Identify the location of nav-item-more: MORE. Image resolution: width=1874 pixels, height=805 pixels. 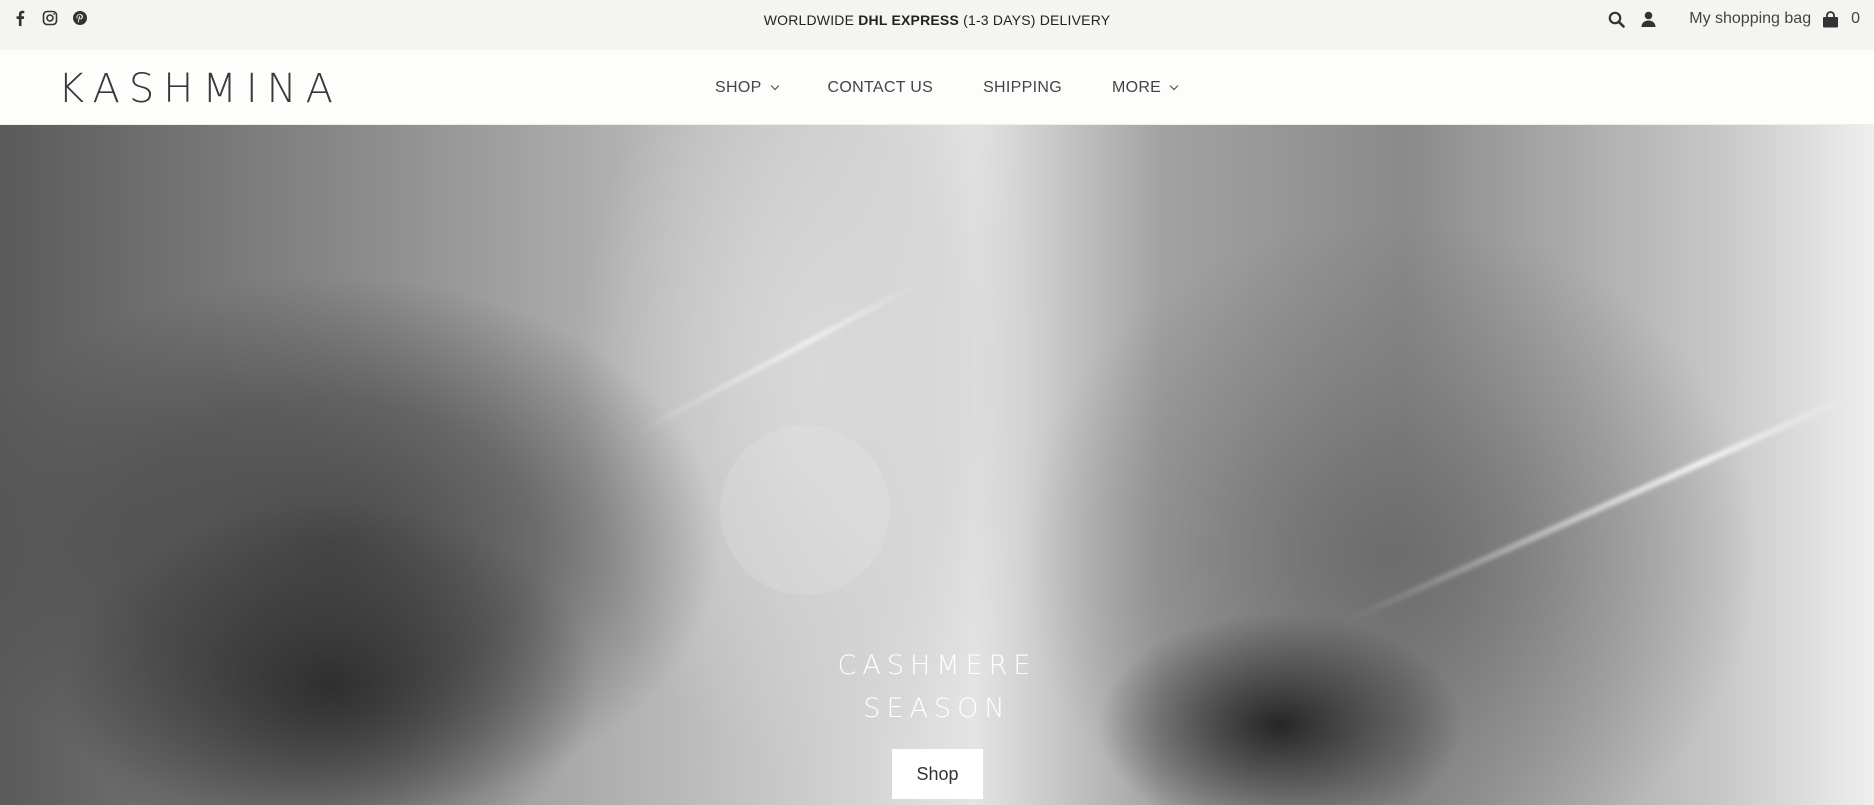
(1145, 88).